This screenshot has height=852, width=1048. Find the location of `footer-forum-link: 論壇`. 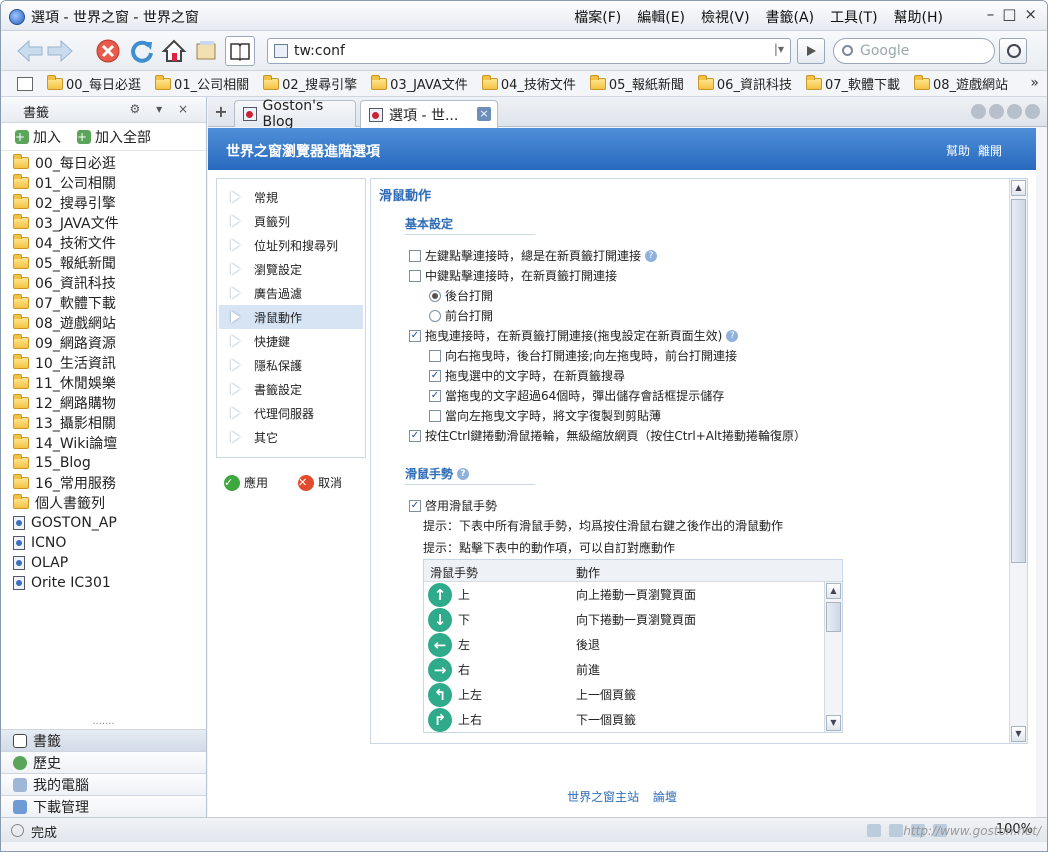

footer-forum-link: 論壇 is located at coordinates (665, 797).